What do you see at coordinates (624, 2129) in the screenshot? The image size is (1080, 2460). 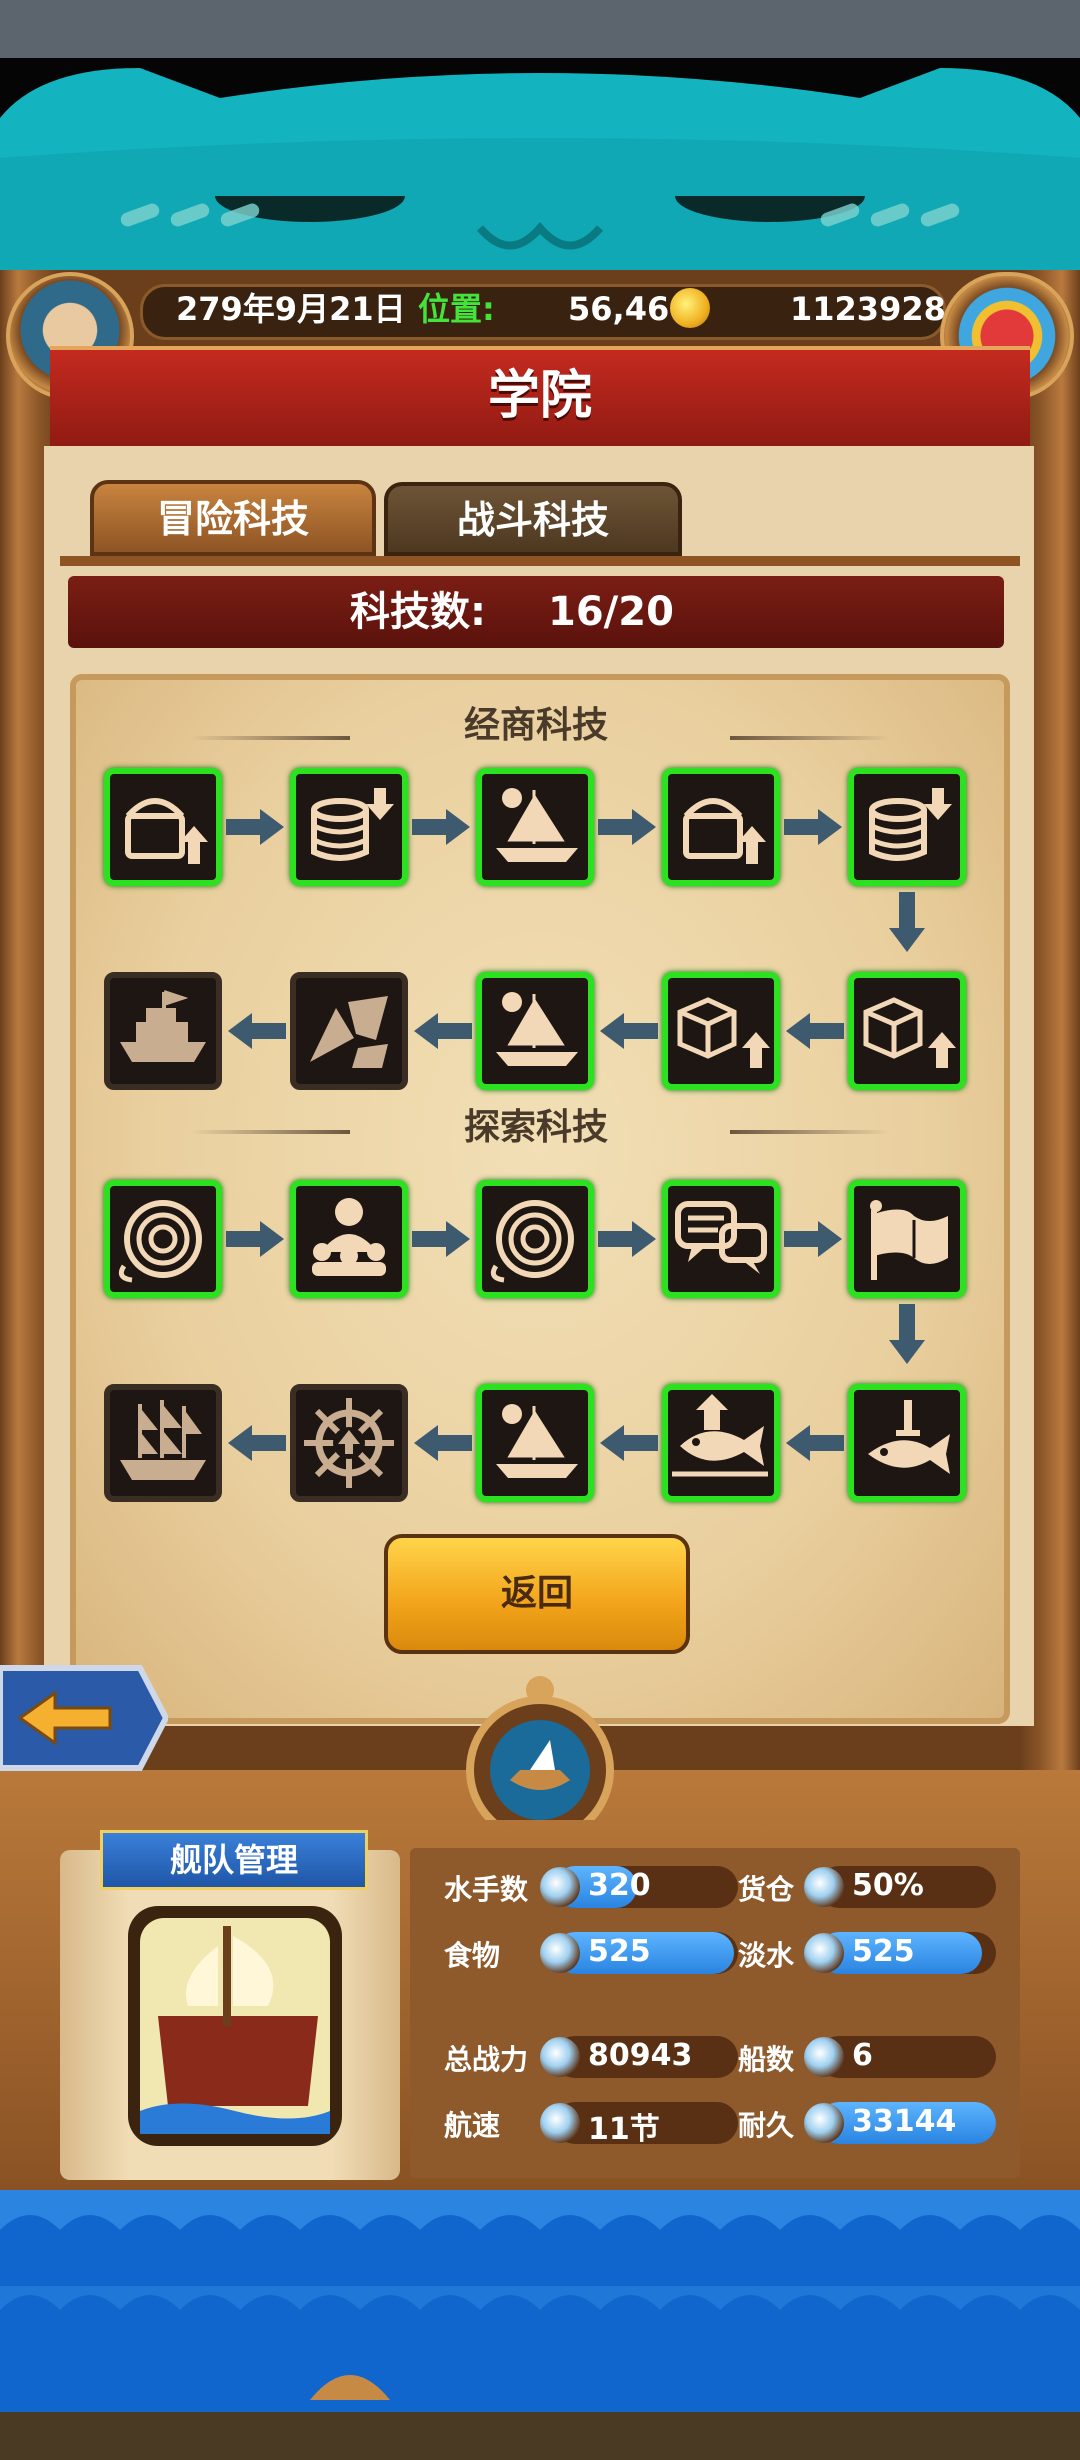 I see `stat-value: 11节` at bounding box center [624, 2129].